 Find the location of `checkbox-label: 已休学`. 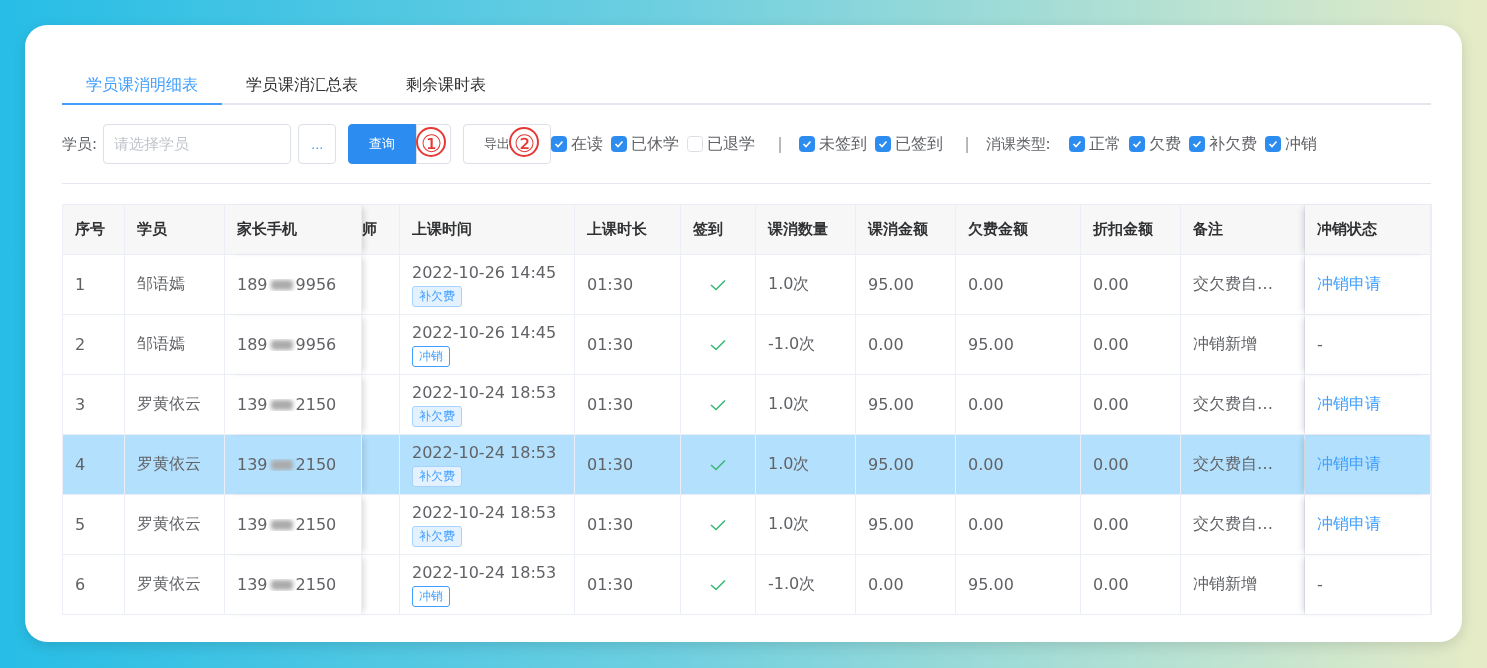

checkbox-label: 已休学 is located at coordinates (655, 144).